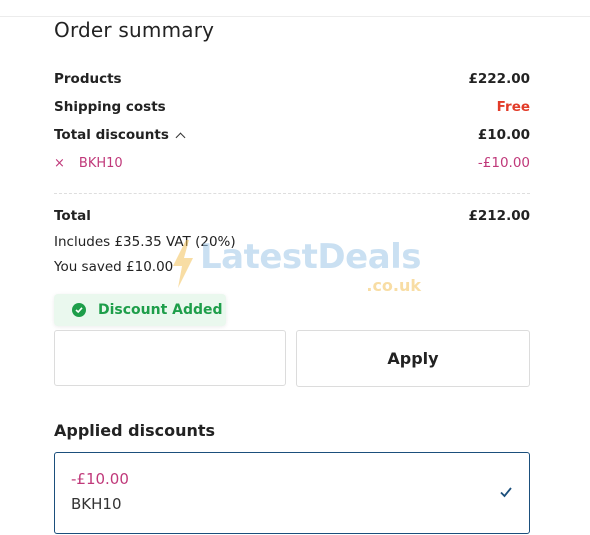 The height and width of the screenshot is (535, 590). What do you see at coordinates (134, 30) in the screenshot?
I see `page-title: Order summary` at bounding box center [134, 30].